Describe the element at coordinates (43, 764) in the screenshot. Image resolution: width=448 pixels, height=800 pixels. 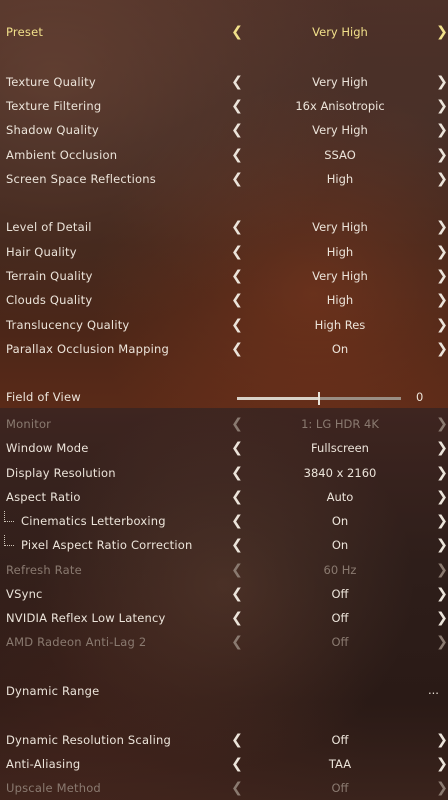
I see `setting-label: Anti-Aliasing` at that location.